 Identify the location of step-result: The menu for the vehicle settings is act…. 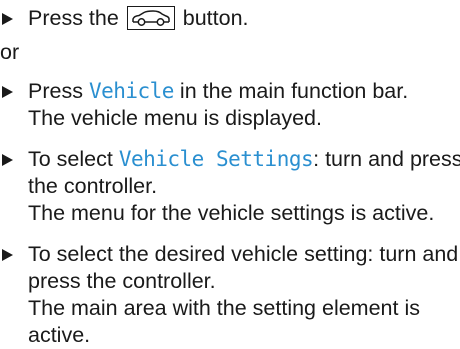
(231, 213).